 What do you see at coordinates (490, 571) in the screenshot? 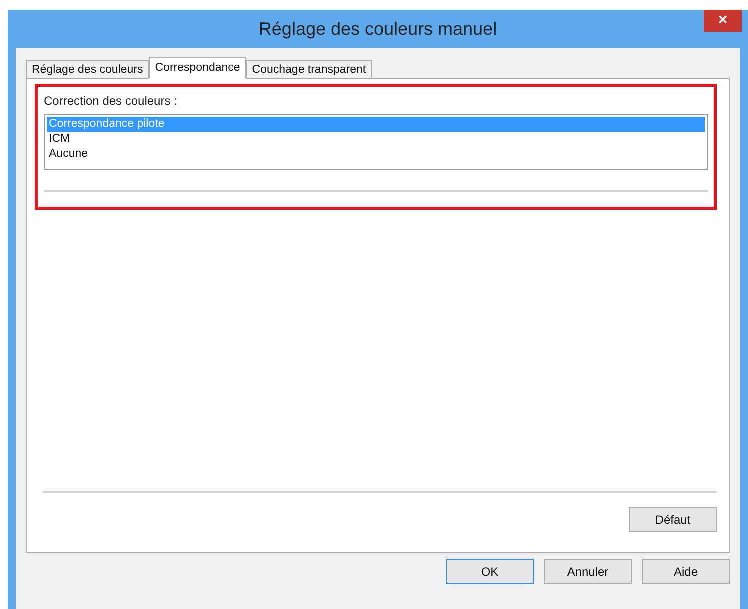
I see `dialog-button: OK` at bounding box center [490, 571].